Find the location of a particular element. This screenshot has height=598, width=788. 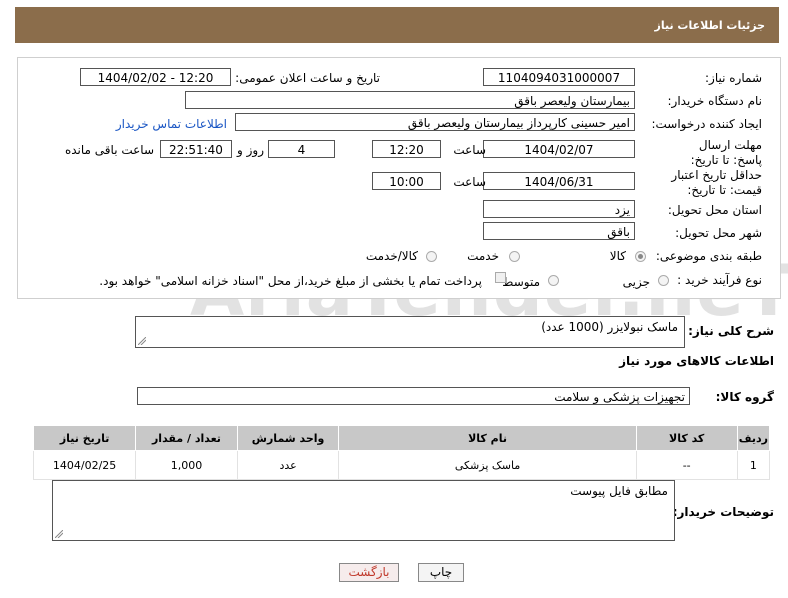

buyer-notes-field: مطابق فایل پیوست is located at coordinates (363, 510).